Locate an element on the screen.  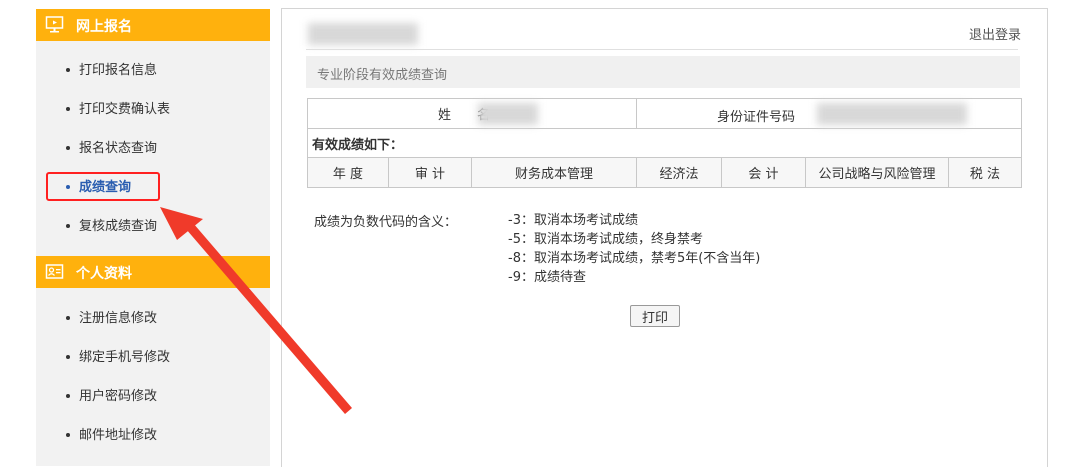
section-header-online-registration: 网上报名 is located at coordinates (153, 25).